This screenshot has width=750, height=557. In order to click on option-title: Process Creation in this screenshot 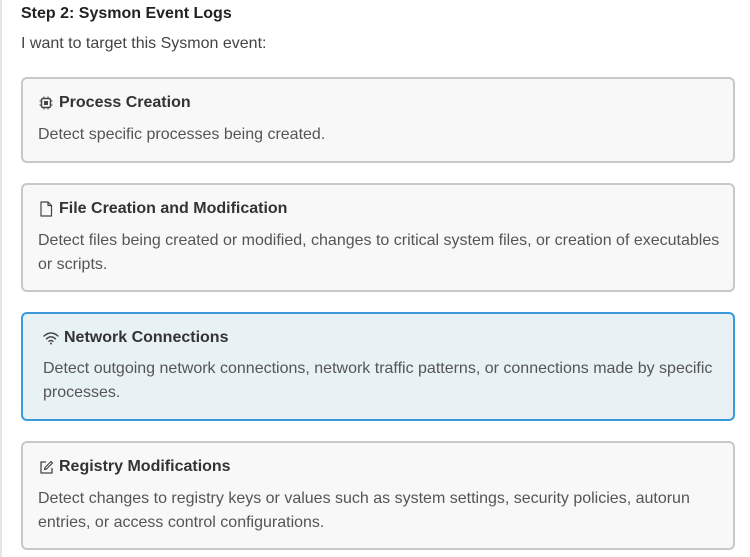, I will do `click(125, 102)`.